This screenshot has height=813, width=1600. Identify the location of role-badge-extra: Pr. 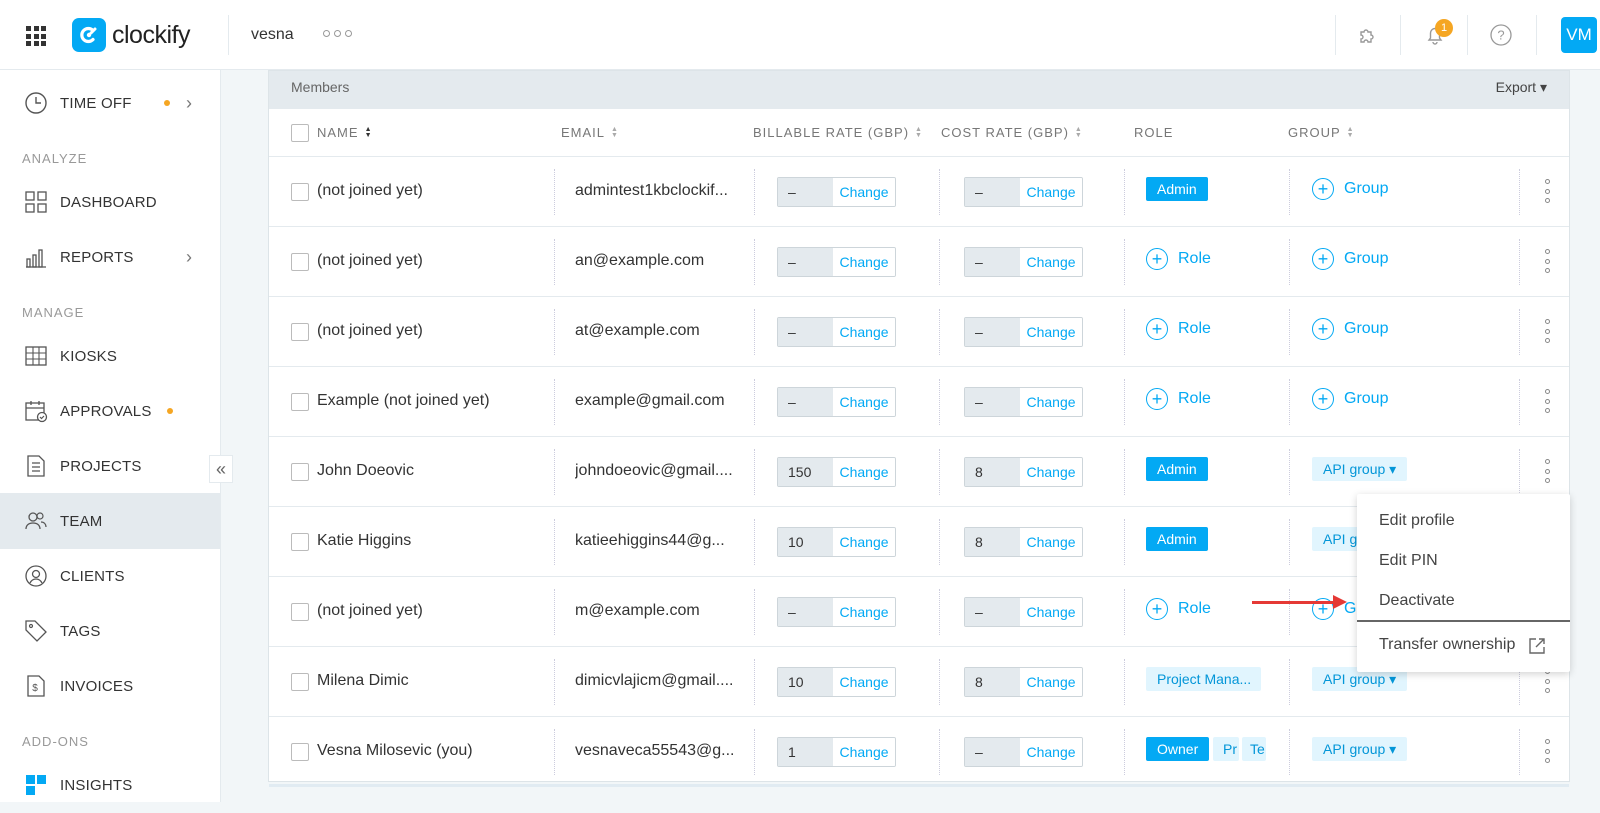
(1226, 749).